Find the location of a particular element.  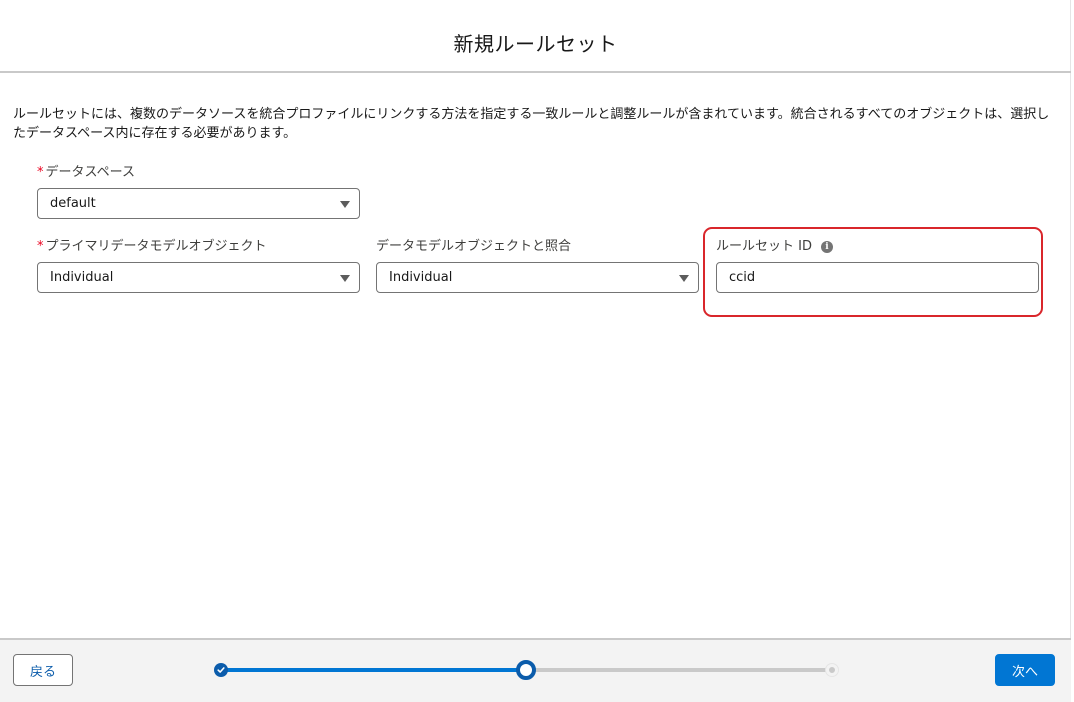

back-button: 戻る is located at coordinates (43, 670).